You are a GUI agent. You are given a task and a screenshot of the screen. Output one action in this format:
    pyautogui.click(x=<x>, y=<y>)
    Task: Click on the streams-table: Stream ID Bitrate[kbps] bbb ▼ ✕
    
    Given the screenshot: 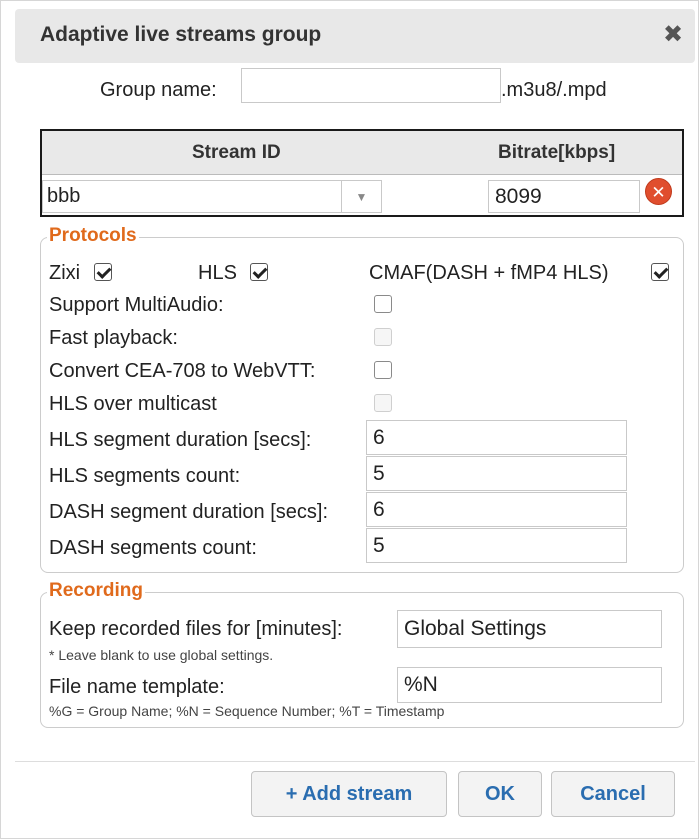 What is the action you would take?
    pyautogui.click(x=362, y=173)
    